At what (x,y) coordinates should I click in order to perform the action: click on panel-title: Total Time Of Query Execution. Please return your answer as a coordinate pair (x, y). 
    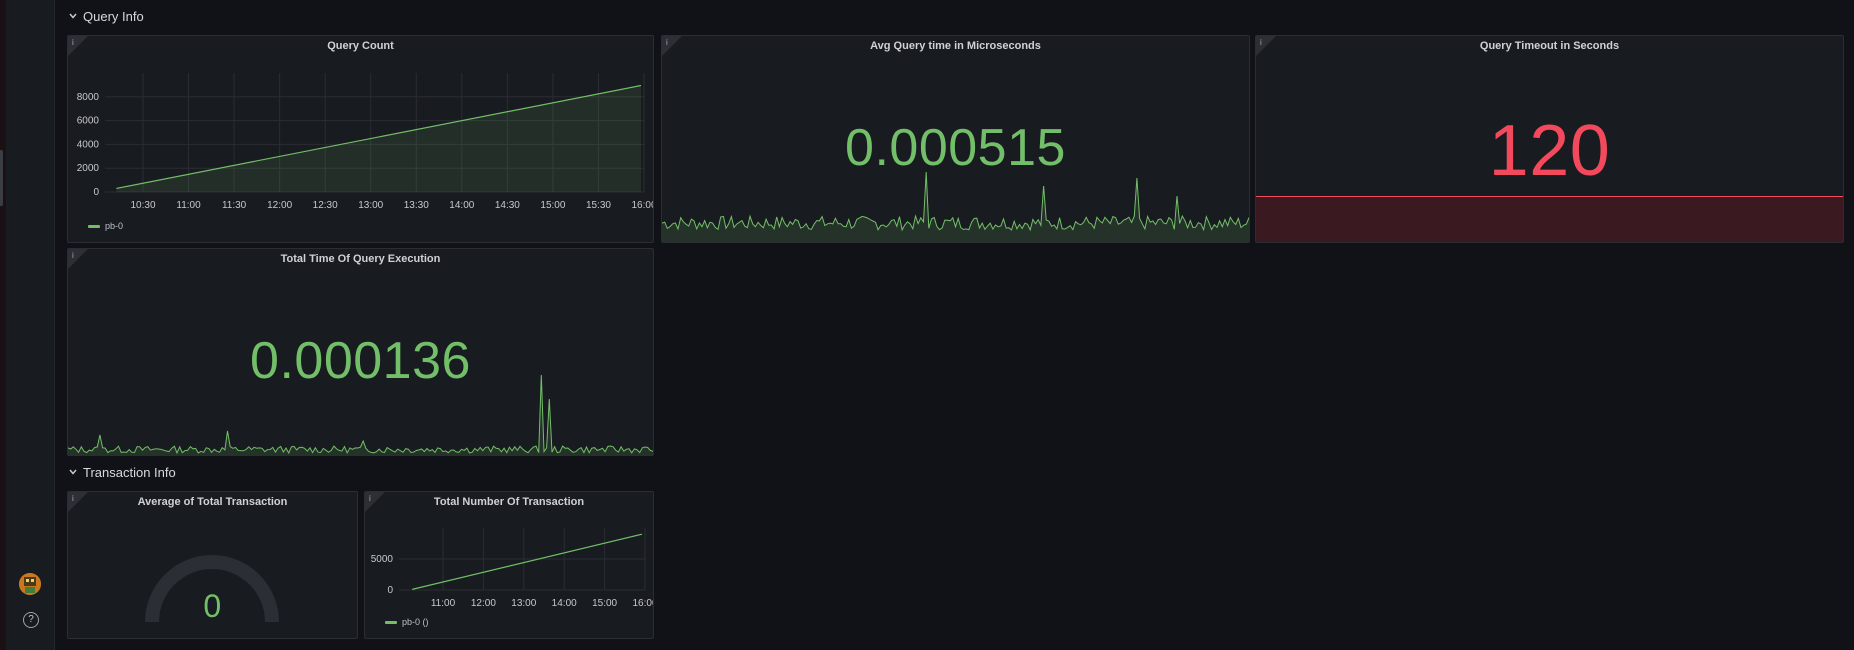
    Looking at the image, I should click on (360, 259).